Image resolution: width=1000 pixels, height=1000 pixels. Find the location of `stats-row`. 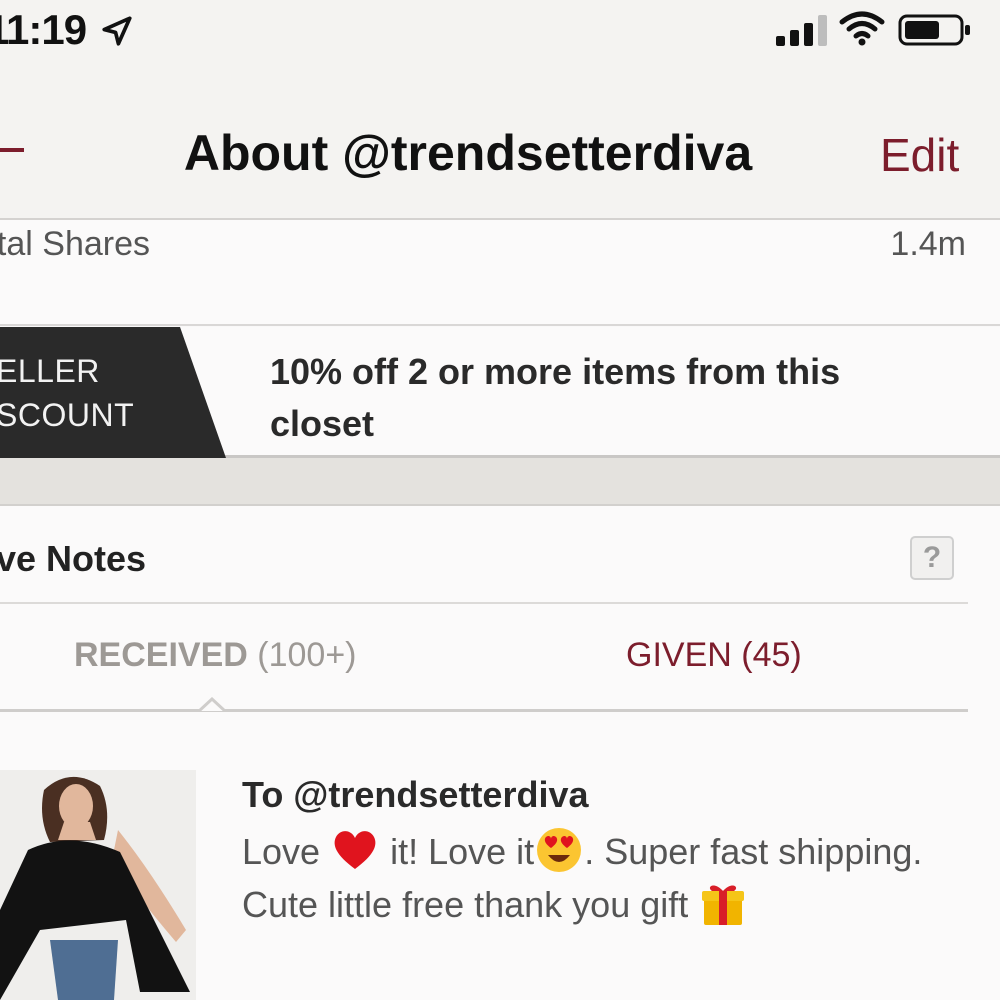

stats-row is located at coordinates (500, 273).